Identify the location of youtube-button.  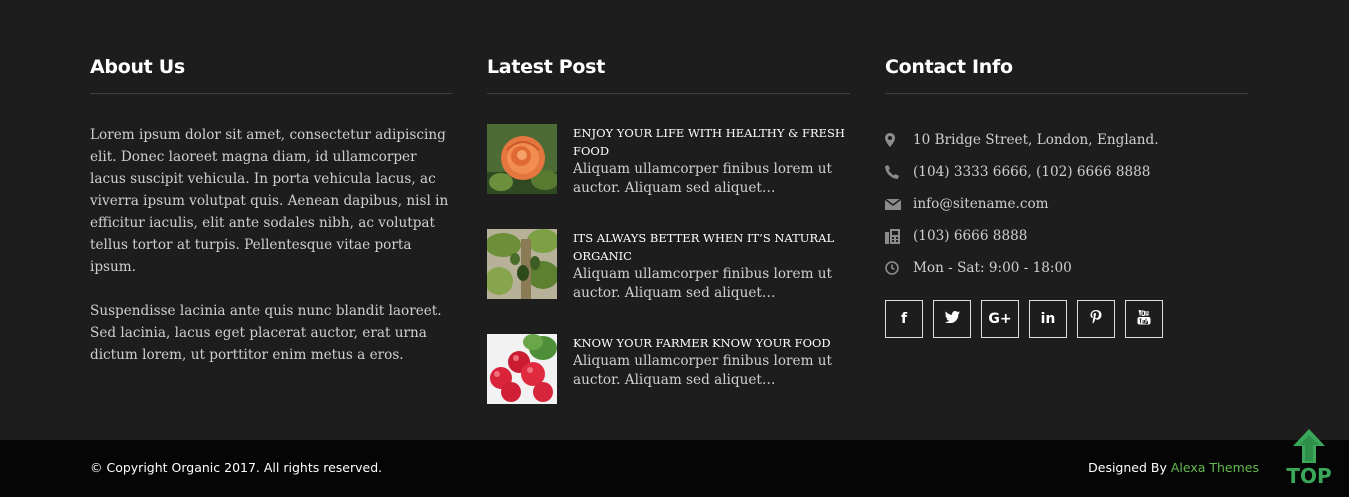
(1144, 319).